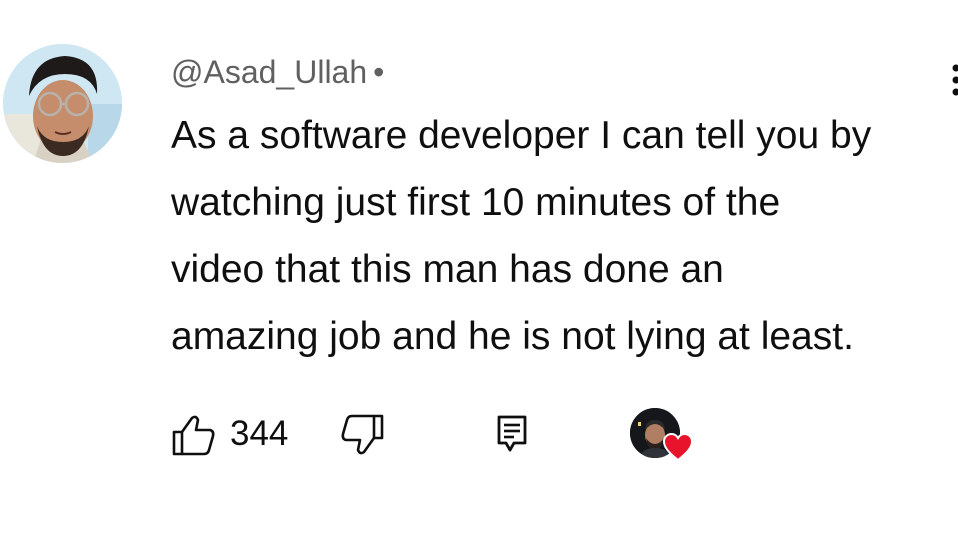 This screenshot has width=958, height=539. I want to click on avatar-image, so click(62, 103).